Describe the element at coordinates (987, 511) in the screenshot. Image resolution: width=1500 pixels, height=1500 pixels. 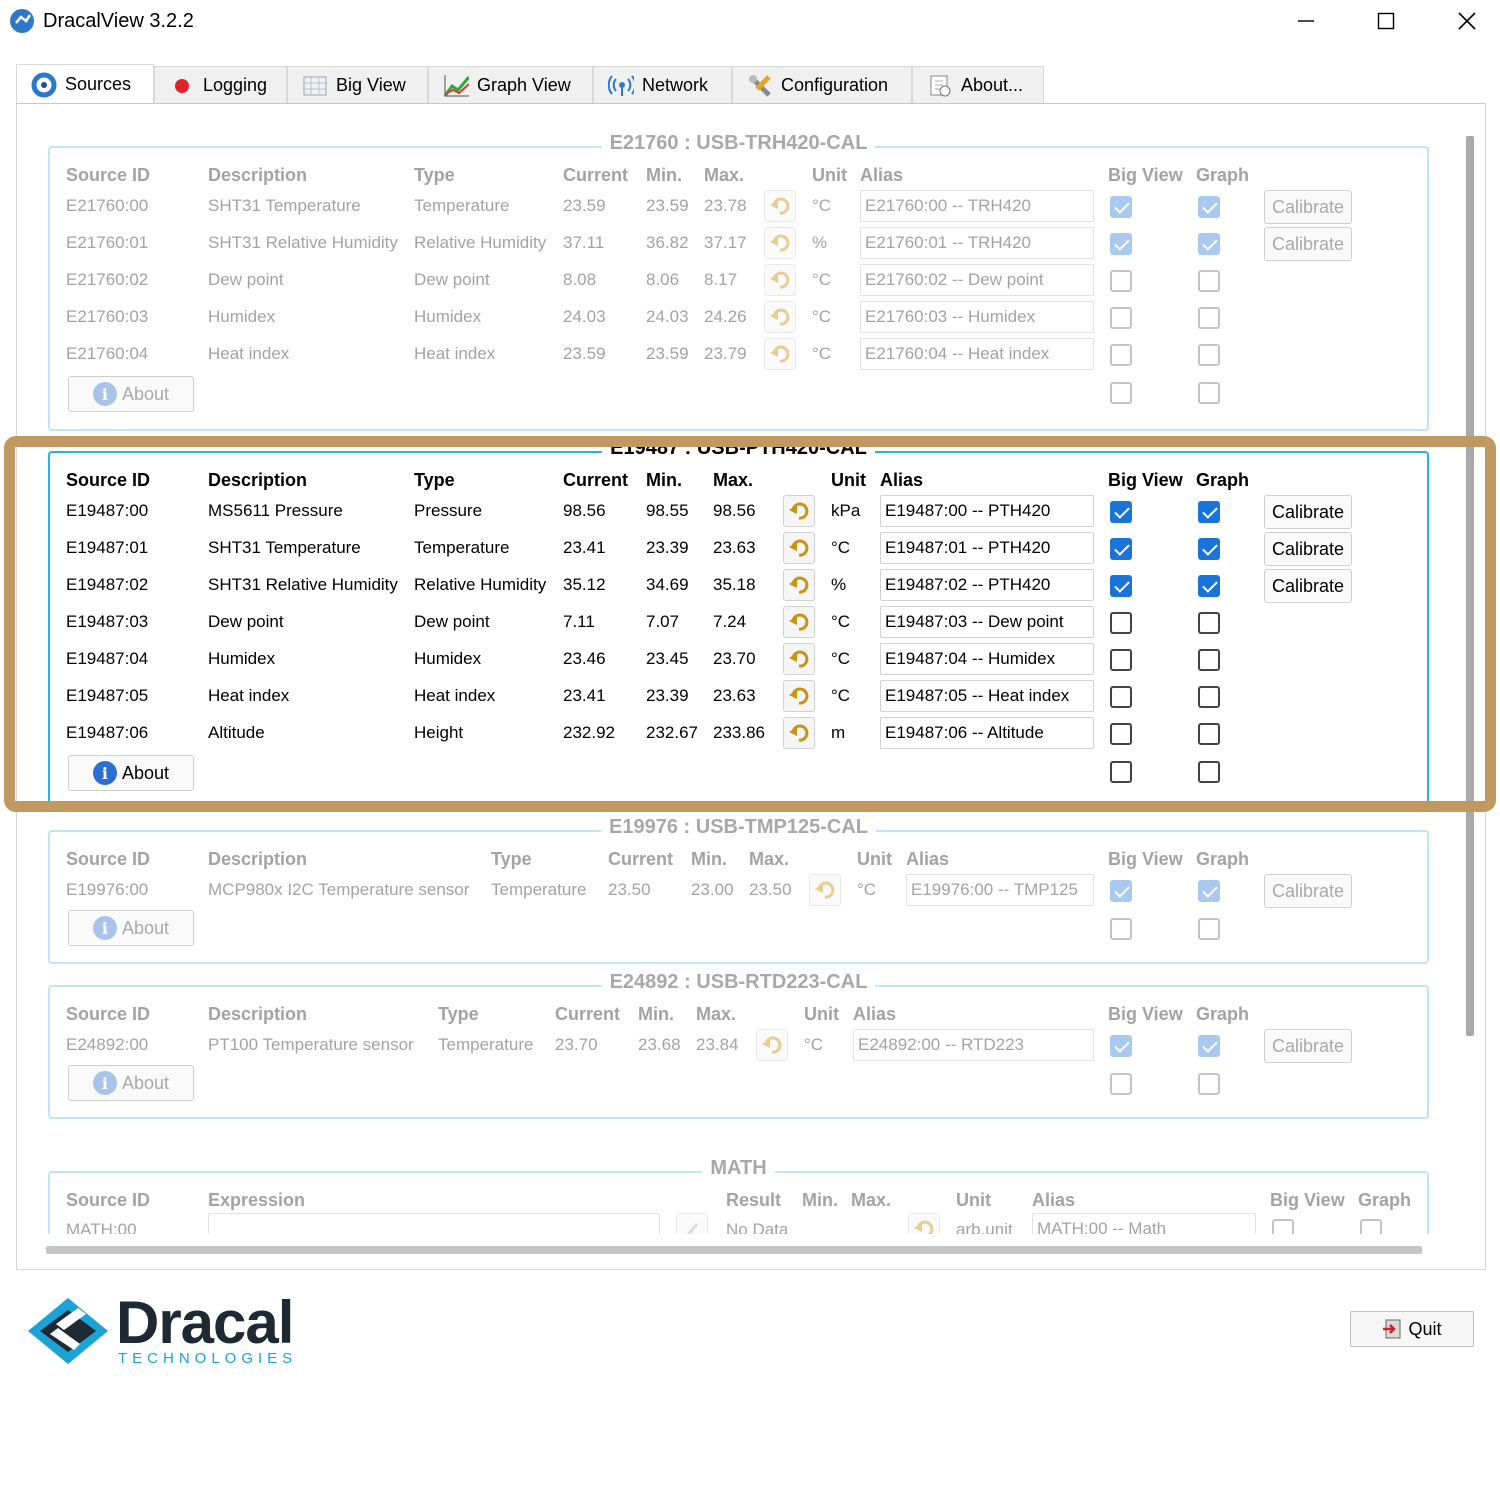
I see `alias-input: E19487:00 -- PTH420` at that location.